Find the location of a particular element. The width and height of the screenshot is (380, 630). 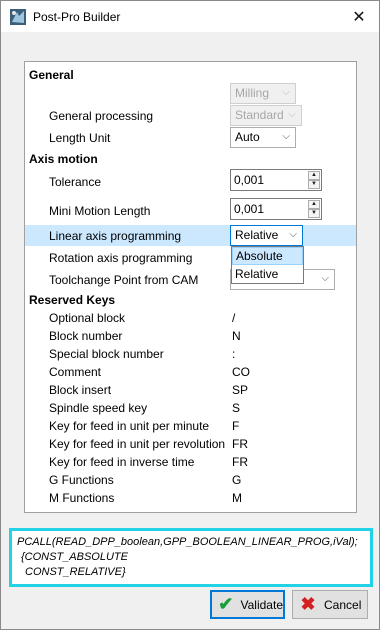

row-general-processing: General processing is located at coordinates (190, 116).